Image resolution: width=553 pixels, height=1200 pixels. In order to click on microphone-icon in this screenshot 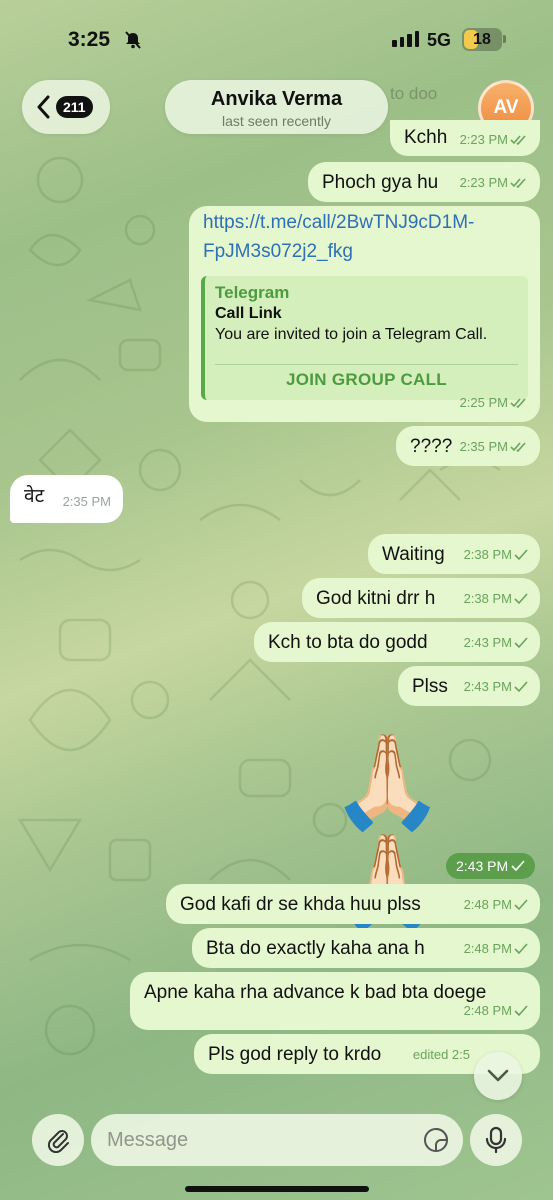, I will do `click(496, 1140)`.